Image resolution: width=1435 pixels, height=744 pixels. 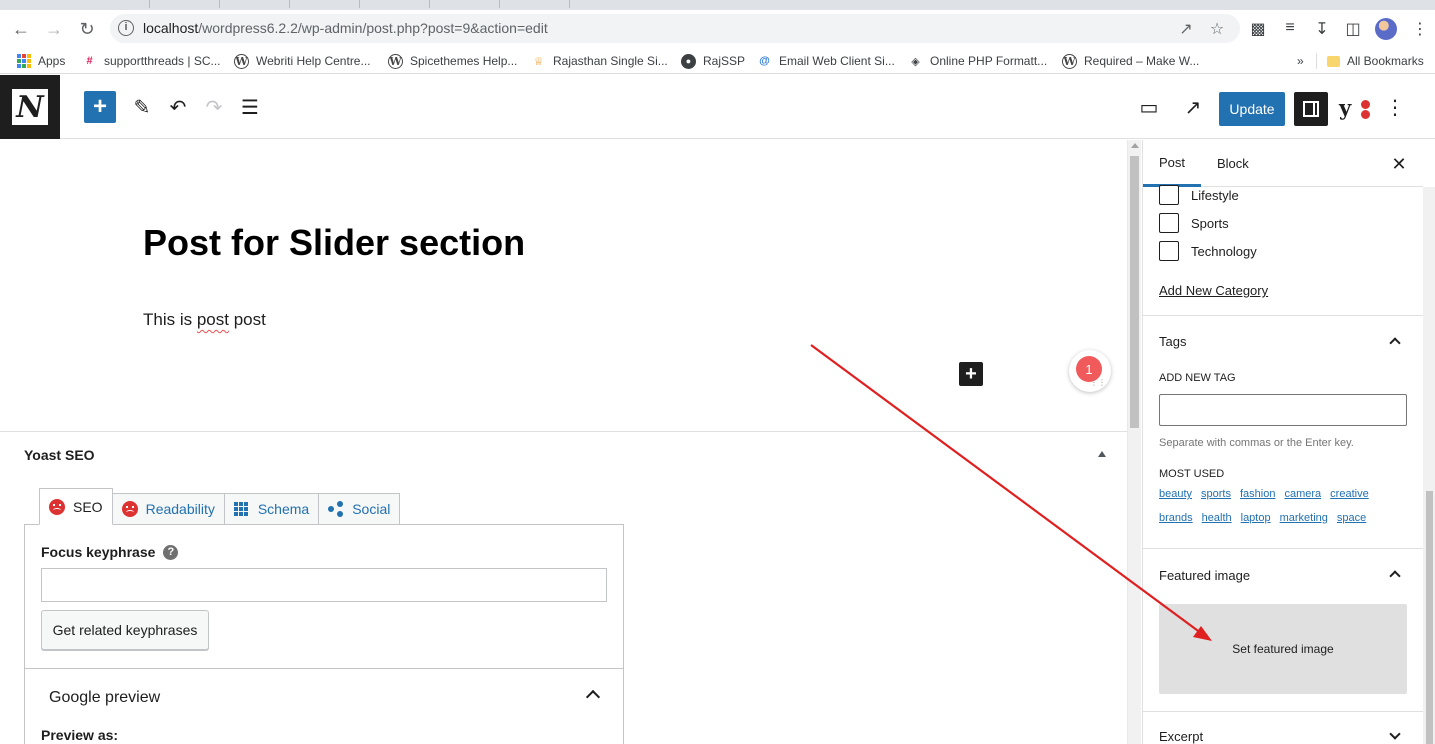 I want to click on block-inserter-button: +, so click(x=100, y=107).